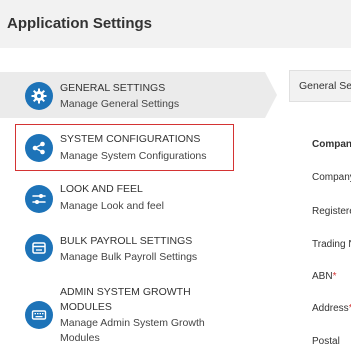 This screenshot has width=351, height=345. I want to click on sliders-icon, so click(39, 199).